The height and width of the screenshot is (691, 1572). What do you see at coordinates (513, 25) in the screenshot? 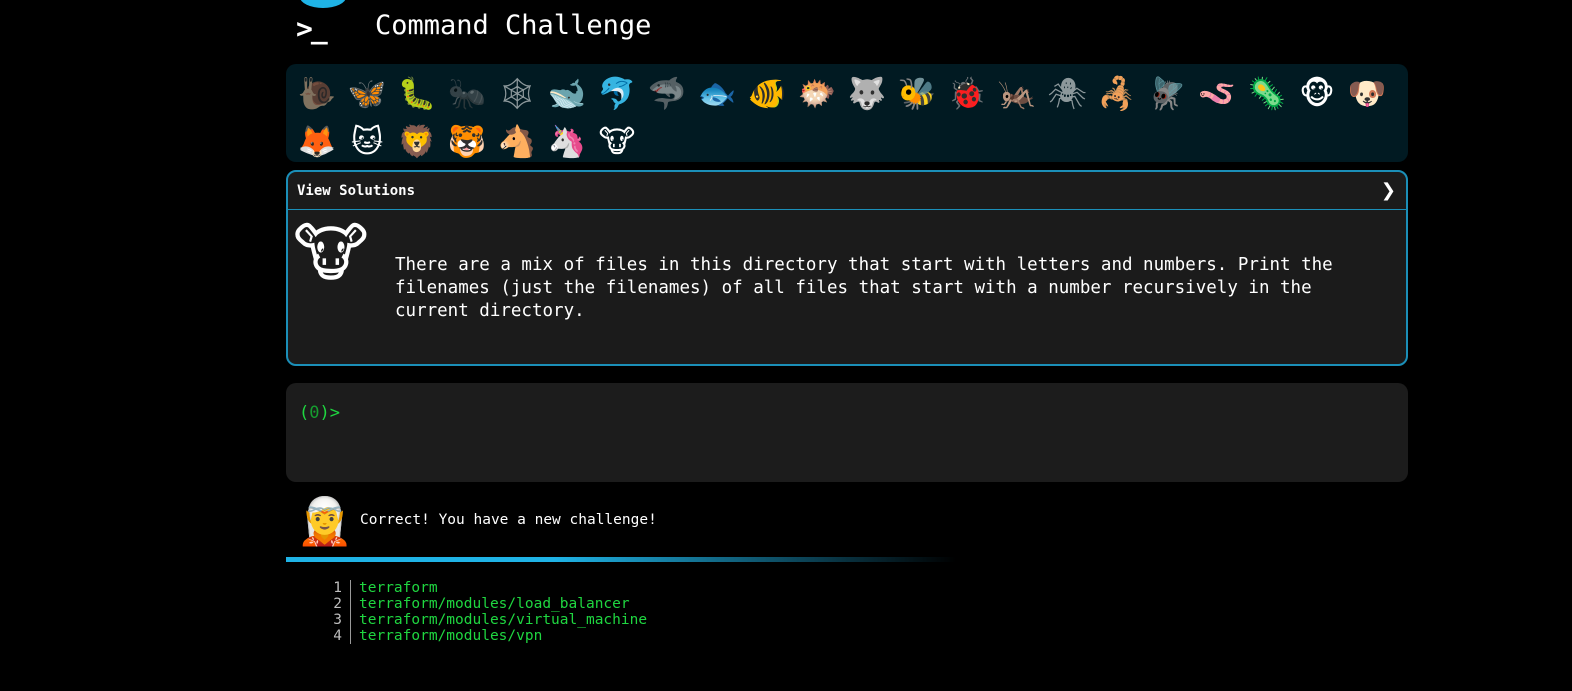
I see `page-title: Command Challenge` at bounding box center [513, 25].